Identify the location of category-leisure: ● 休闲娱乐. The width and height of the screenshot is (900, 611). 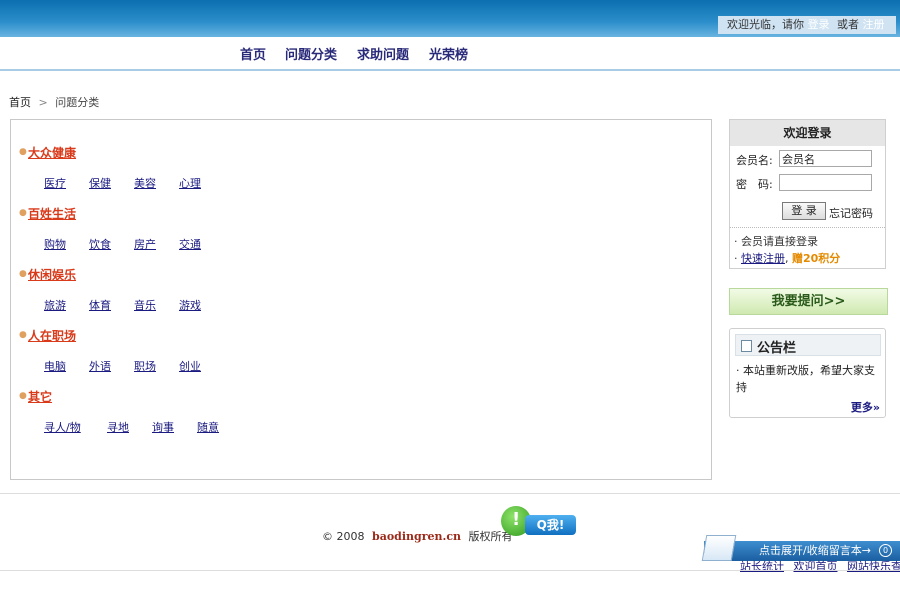
(47, 274).